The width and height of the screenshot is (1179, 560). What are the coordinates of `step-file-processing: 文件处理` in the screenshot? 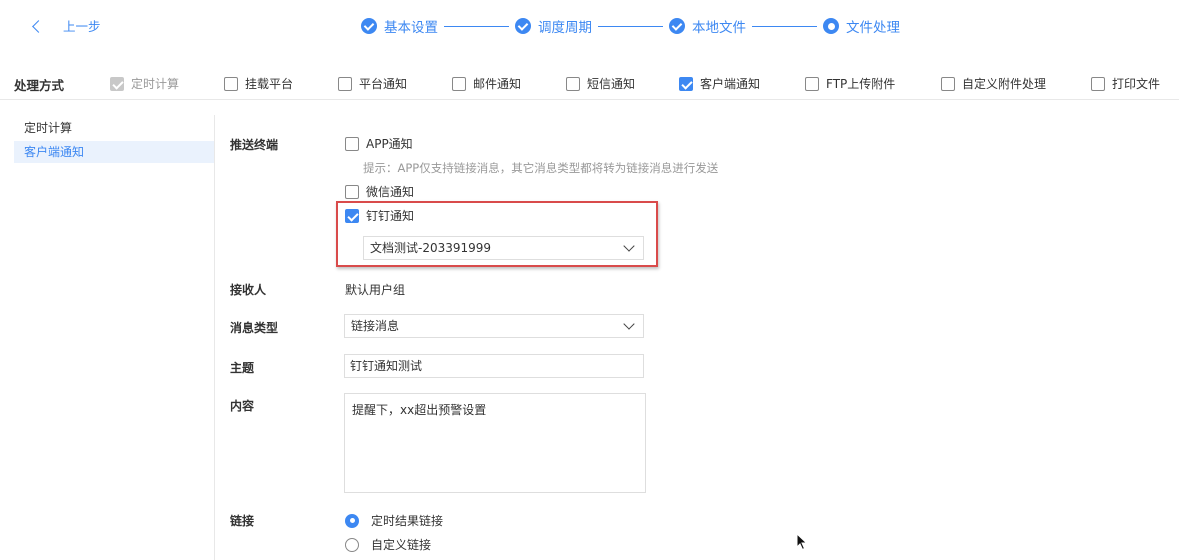 It's located at (861, 26).